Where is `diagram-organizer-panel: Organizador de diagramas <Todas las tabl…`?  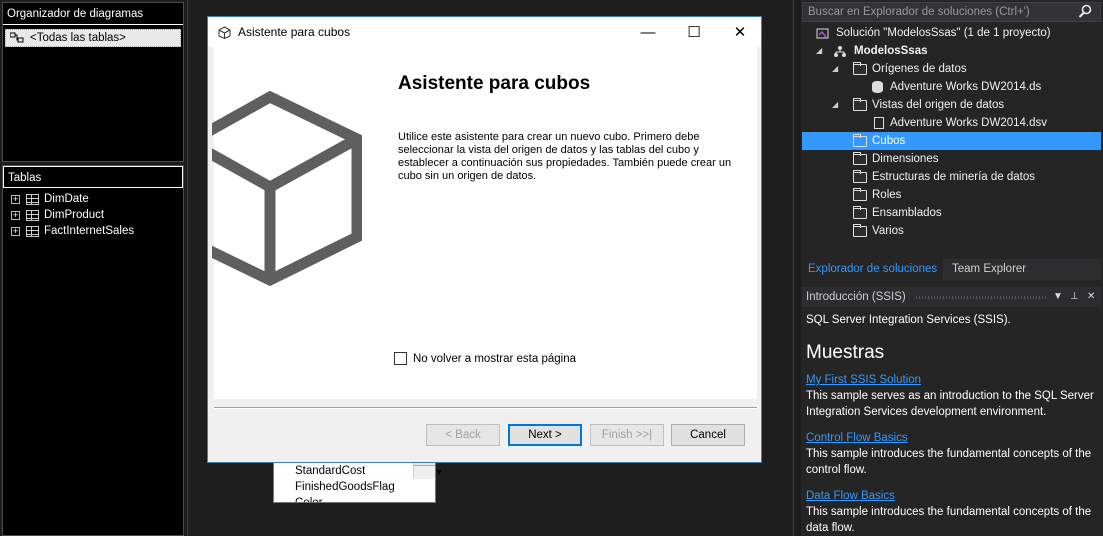
diagram-organizer-panel: Organizador de diagramas <Todas las tabl… is located at coordinates (93, 82).